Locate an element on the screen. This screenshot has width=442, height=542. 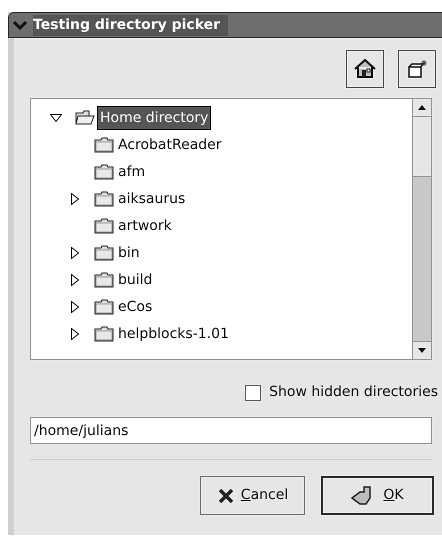
folder-sparkle-icon is located at coordinates (417, 69).